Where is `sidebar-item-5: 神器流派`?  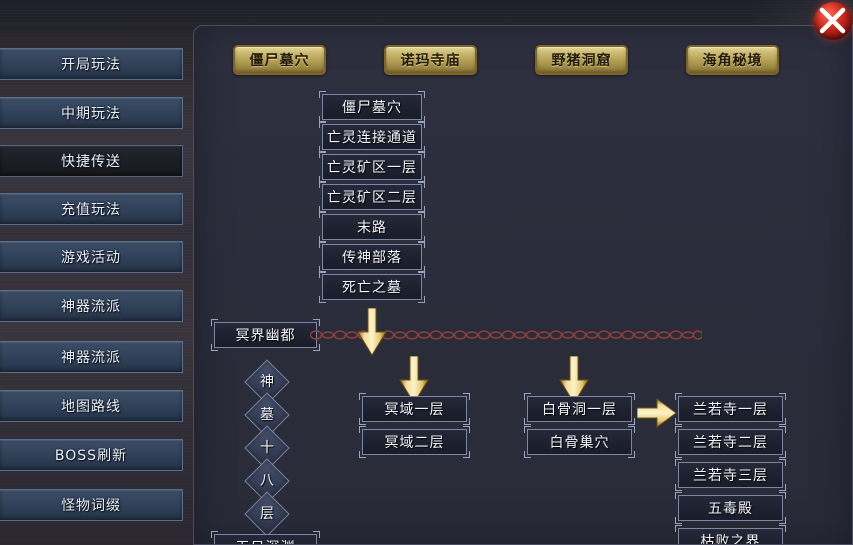 sidebar-item-5: 神器流派 is located at coordinates (91, 306).